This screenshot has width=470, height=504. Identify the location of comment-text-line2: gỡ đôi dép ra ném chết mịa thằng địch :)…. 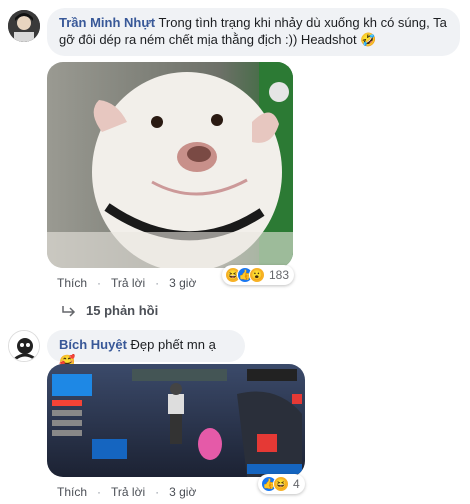
(218, 39).